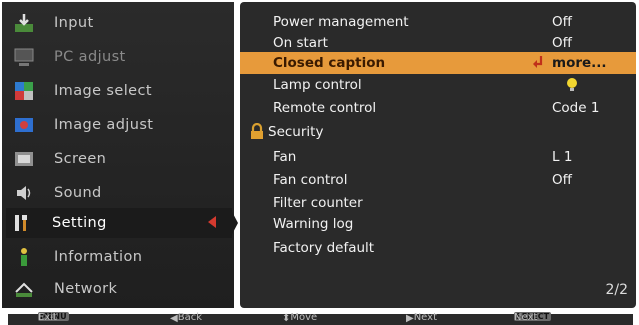  What do you see at coordinates (119, 289) in the screenshot?
I see `sidebar-item-network: Network` at bounding box center [119, 289].